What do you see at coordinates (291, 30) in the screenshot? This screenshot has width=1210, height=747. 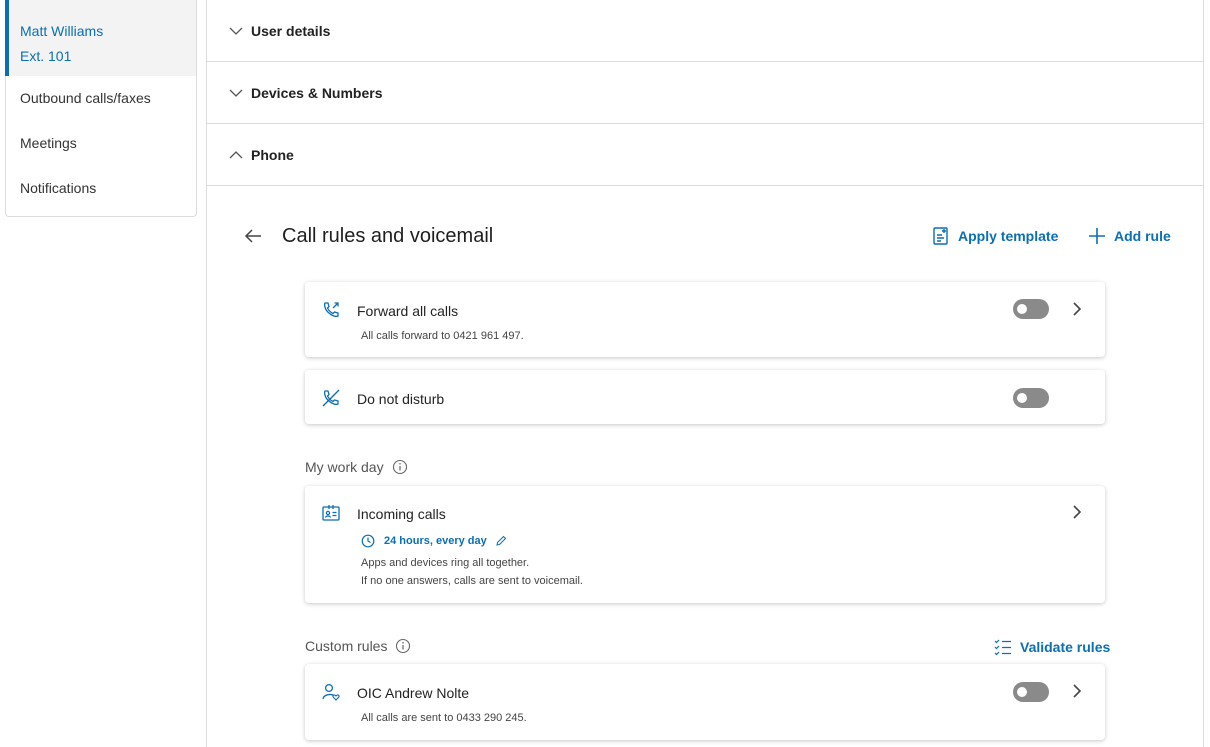 I see `accordion-title: User details` at bounding box center [291, 30].